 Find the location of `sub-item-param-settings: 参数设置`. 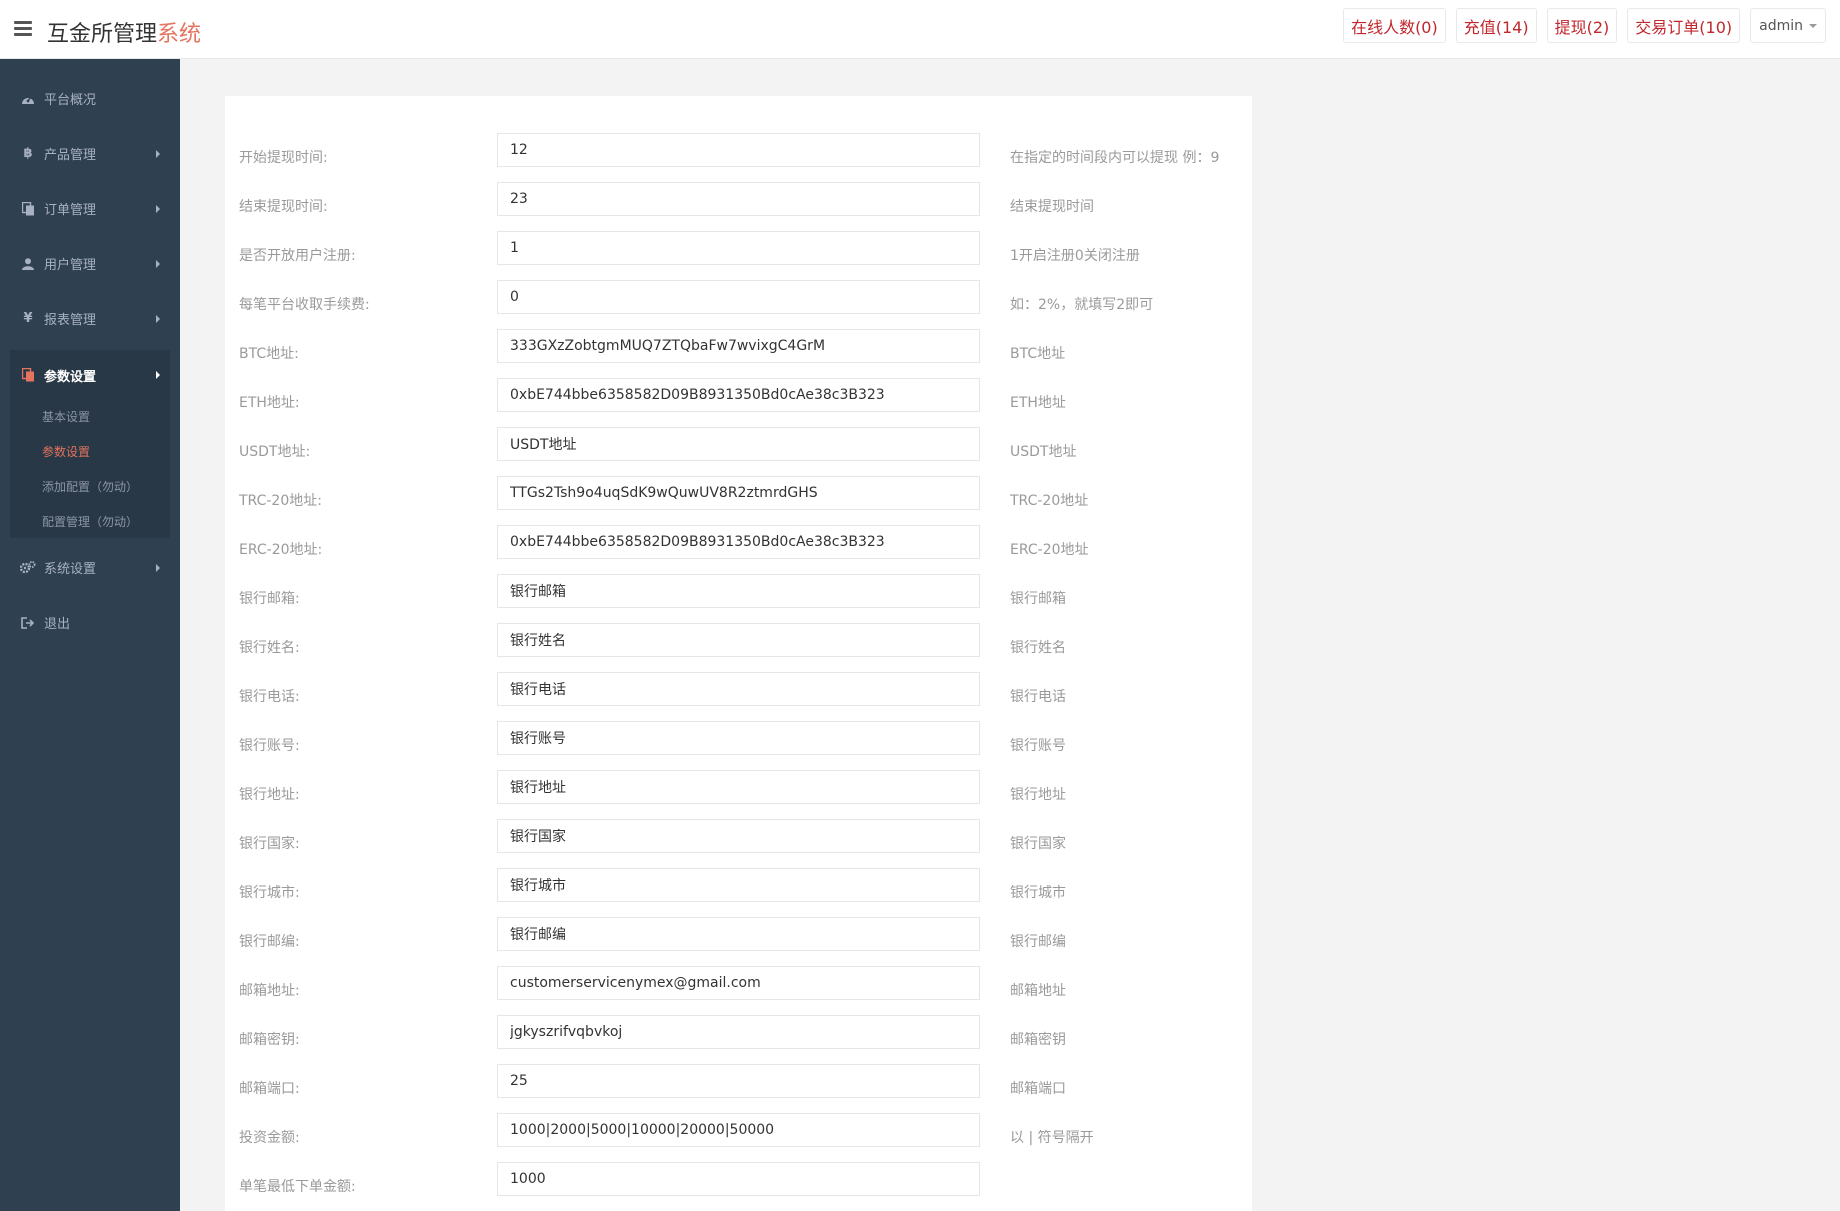

sub-item-param-settings: 参数设置 is located at coordinates (66, 451).